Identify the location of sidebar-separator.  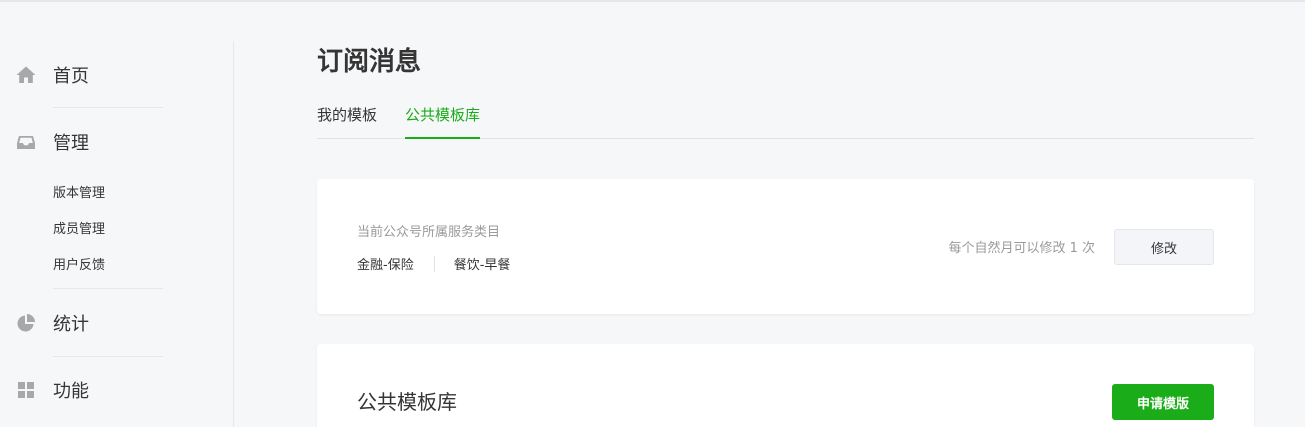
(233, 234).